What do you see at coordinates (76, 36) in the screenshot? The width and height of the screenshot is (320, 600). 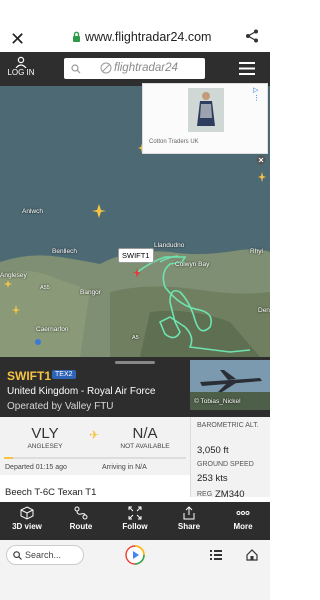 I see `lock-icon` at bounding box center [76, 36].